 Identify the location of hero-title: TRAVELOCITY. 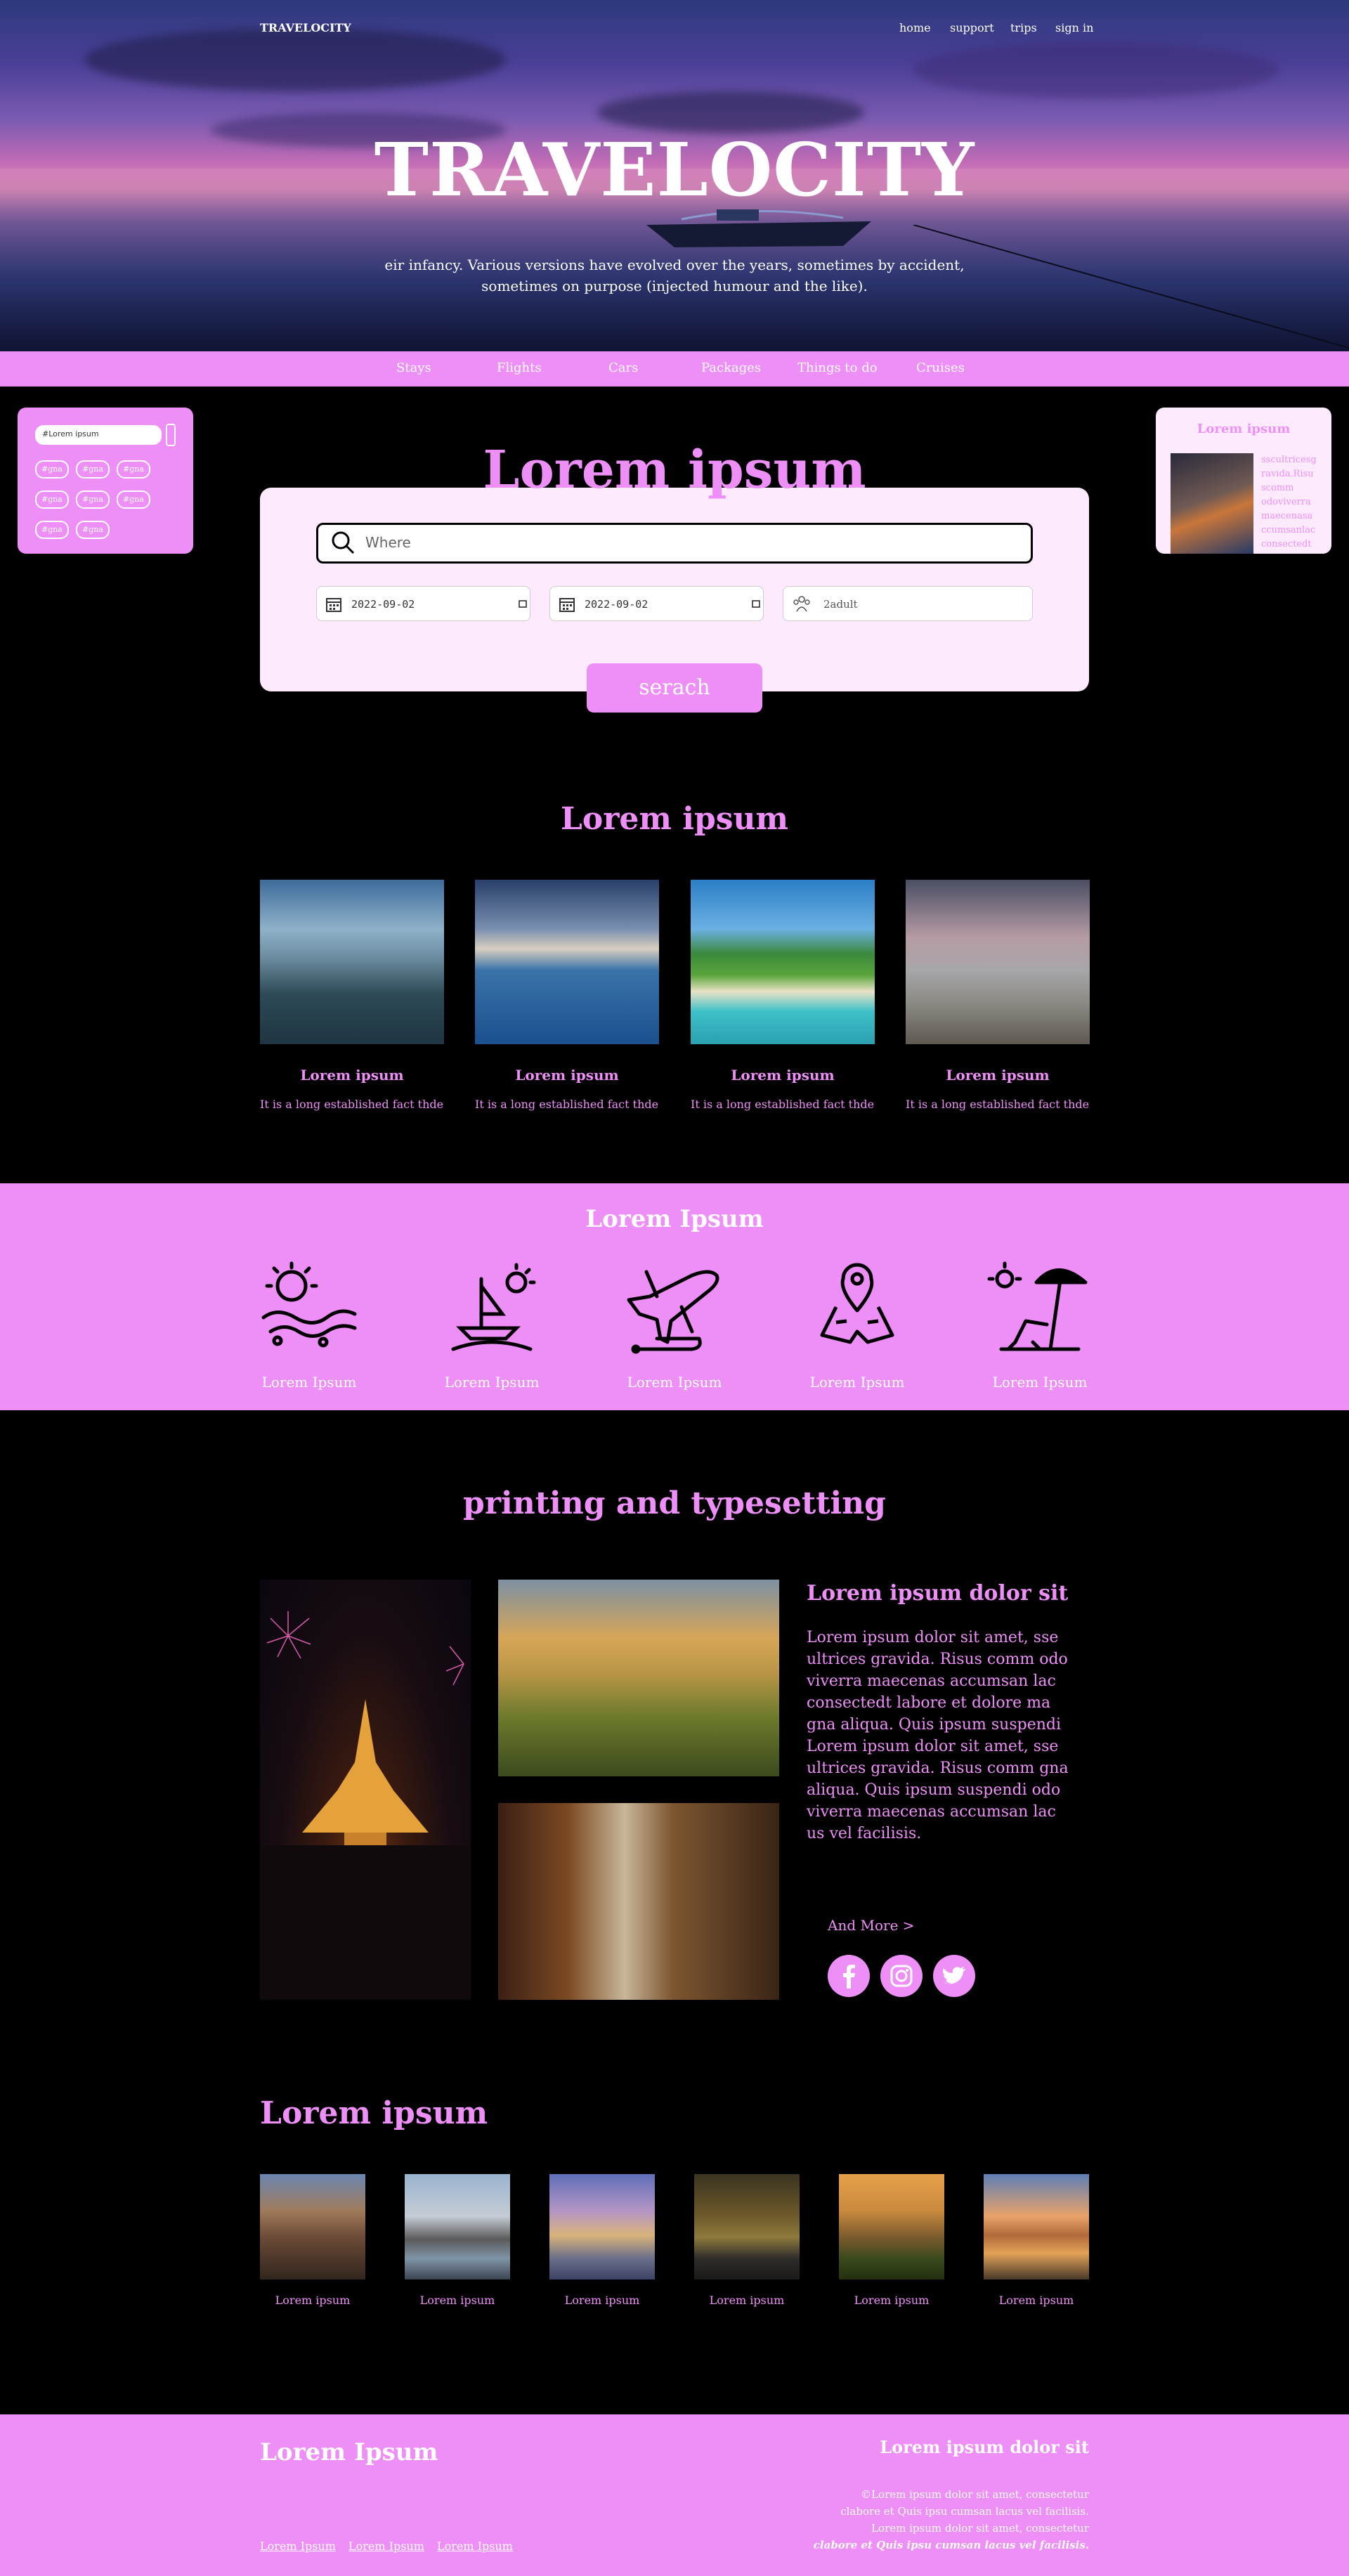
(674, 169).